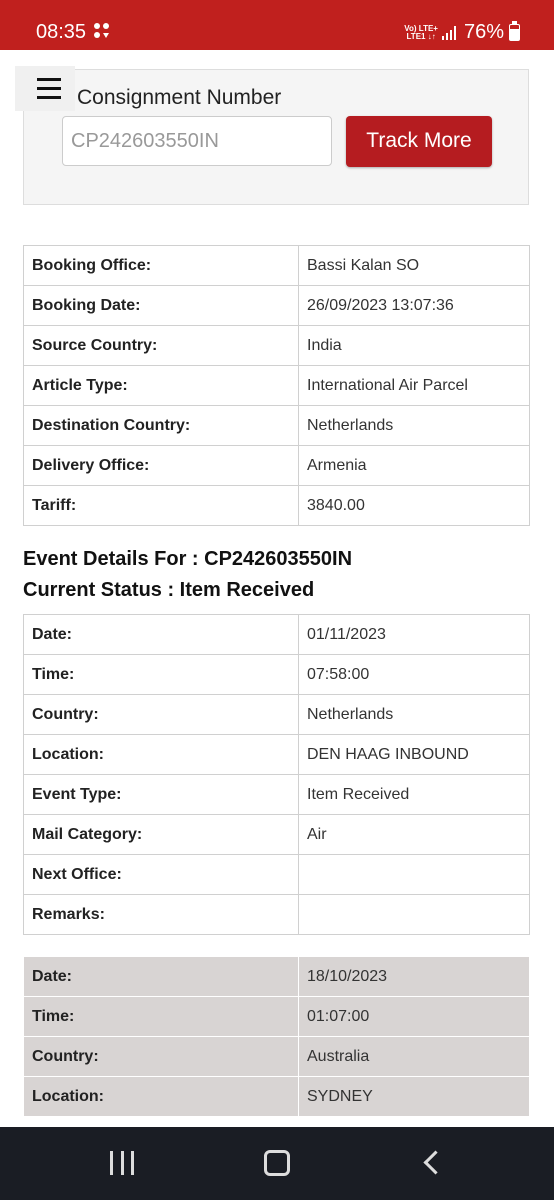  What do you see at coordinates (179, 97) in the screenshot?
I see `consignment-number-label: Consignment Number` at bounding box center [179, 97].